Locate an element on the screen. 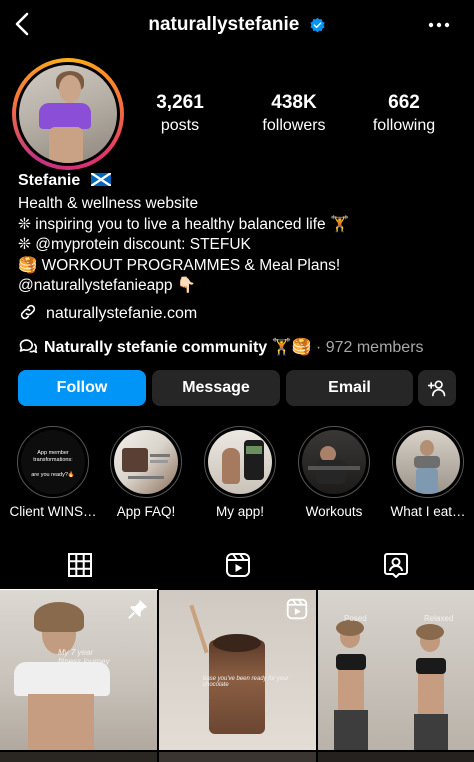 Image resolution: width=474 pixels, height=762 pixels. avatar is located at coordinates (68, 114).